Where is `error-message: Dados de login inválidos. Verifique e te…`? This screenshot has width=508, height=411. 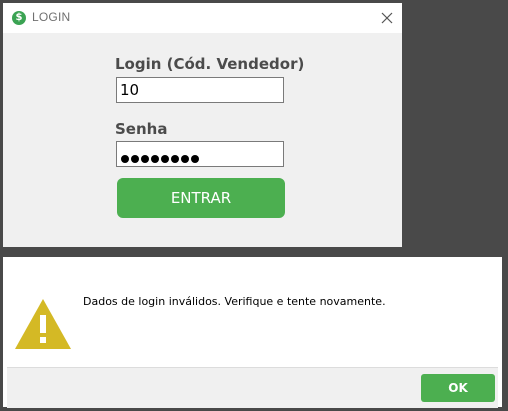 error-message: Dados de login inválidos. Verifique e te… is located at coordinates (234, 301).